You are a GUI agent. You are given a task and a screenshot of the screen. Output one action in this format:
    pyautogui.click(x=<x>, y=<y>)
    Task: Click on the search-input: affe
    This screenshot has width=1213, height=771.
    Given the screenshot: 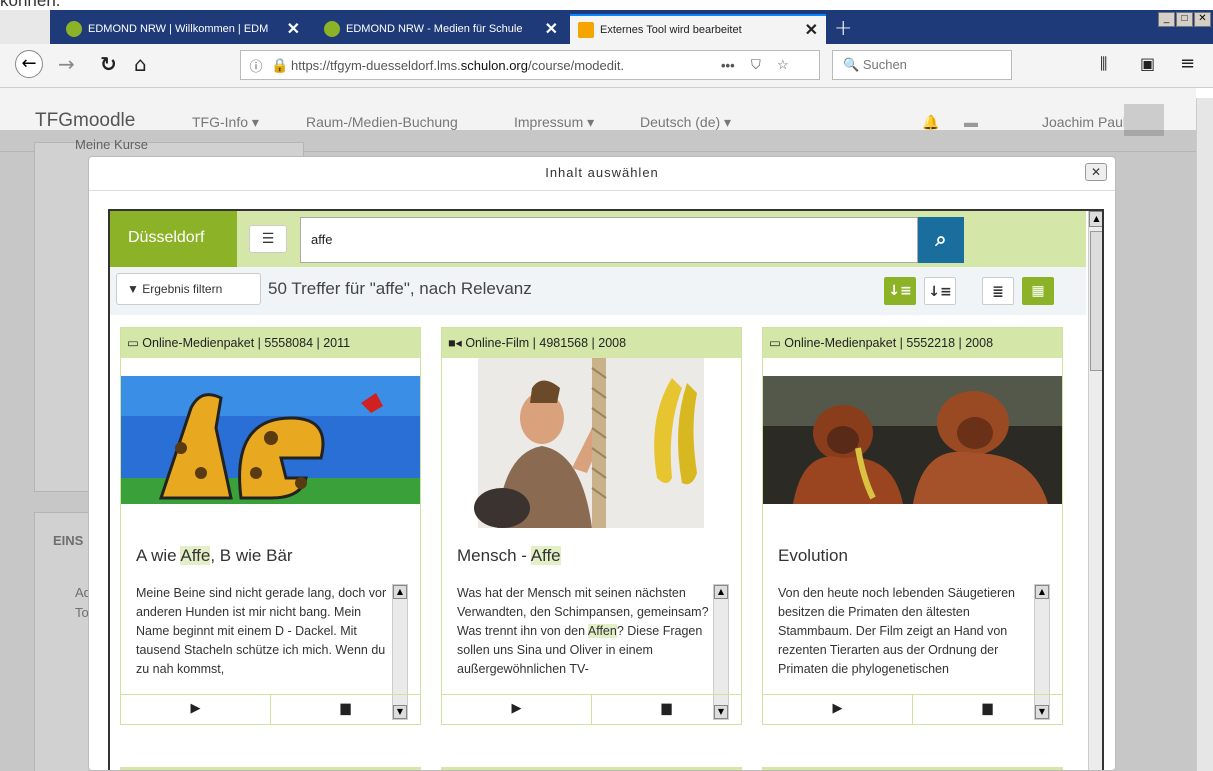 What is the action you would take?
    pyautogui.click(x=609, y=240)
    